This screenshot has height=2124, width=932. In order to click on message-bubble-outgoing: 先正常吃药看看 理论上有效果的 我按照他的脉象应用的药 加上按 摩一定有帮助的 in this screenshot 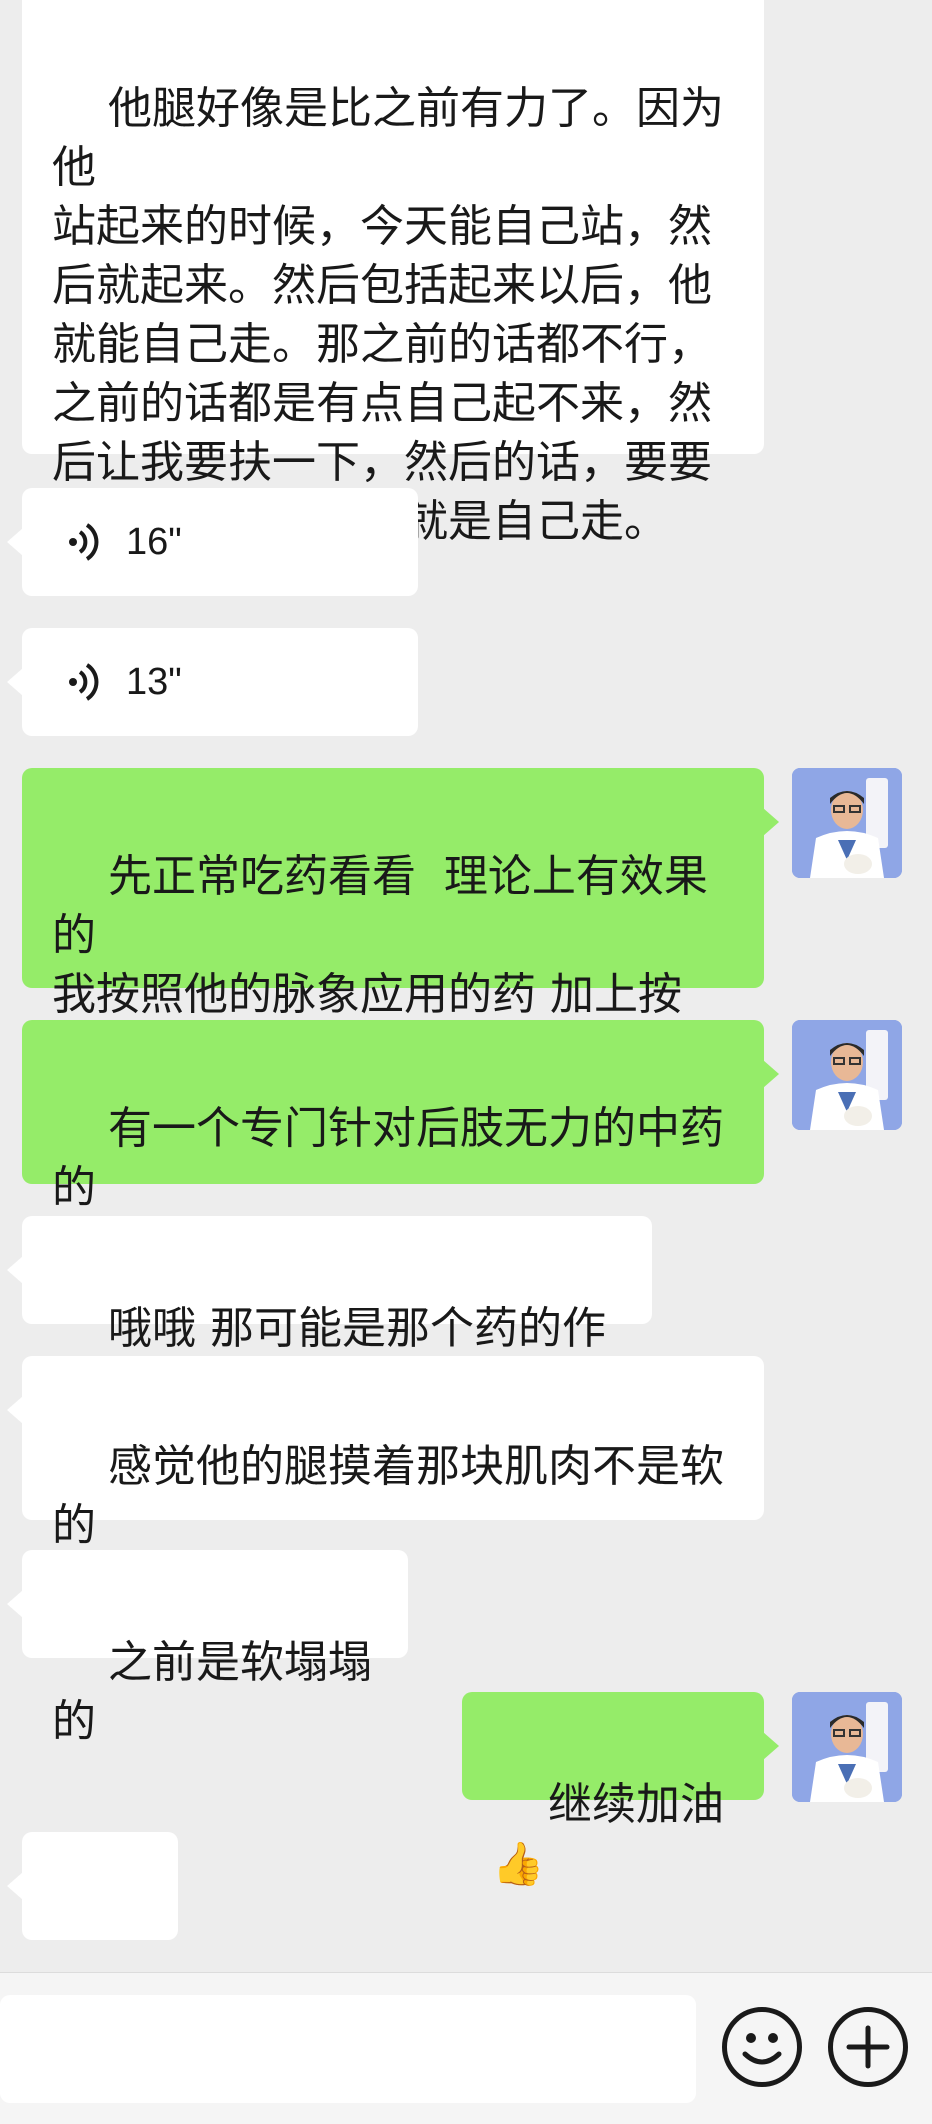, I will do `click(400, 923)`.